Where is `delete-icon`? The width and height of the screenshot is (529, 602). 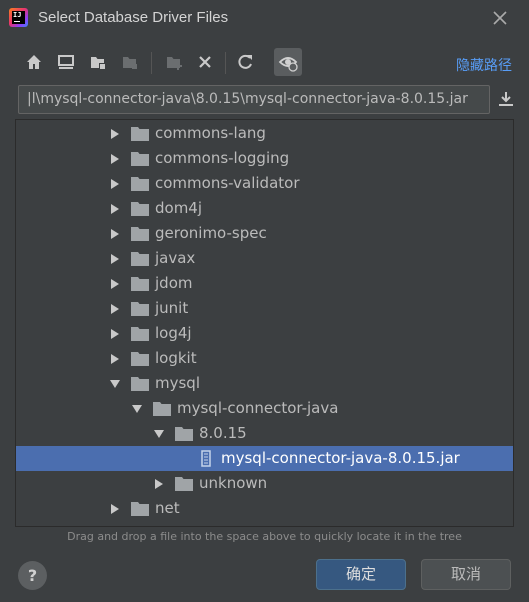
delete-icon is located at coordinates (205, 62).